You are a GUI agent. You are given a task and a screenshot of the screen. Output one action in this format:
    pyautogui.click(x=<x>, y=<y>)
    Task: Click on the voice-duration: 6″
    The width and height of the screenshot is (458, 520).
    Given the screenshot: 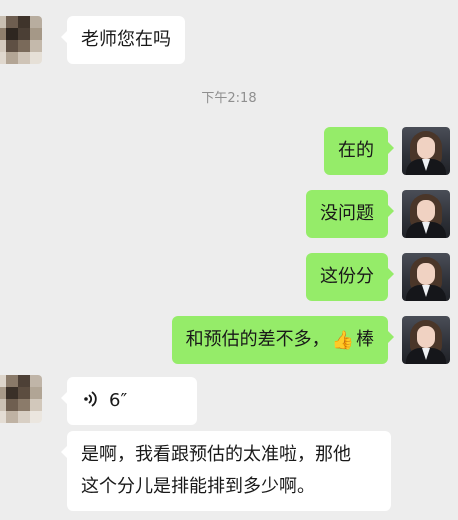 What is the action you would take?
    pyautogui.click(x=118, y=400)
    